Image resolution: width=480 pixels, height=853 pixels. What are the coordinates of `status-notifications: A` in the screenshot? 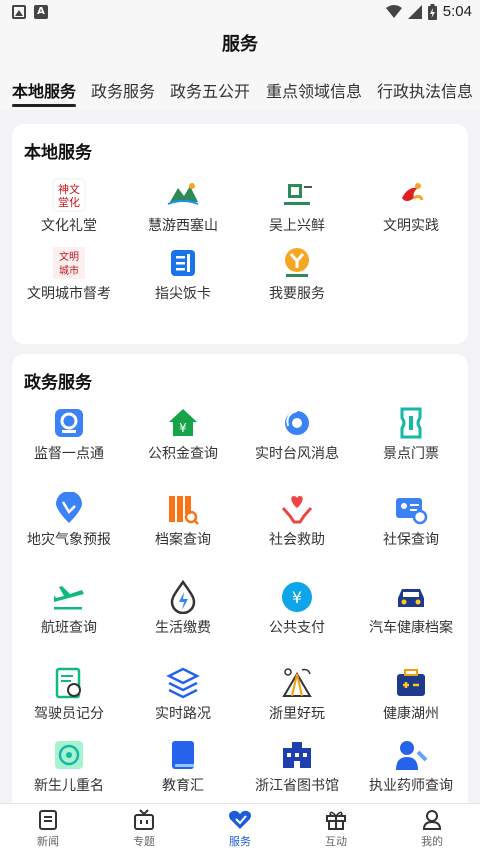 It's located at (30, 12).